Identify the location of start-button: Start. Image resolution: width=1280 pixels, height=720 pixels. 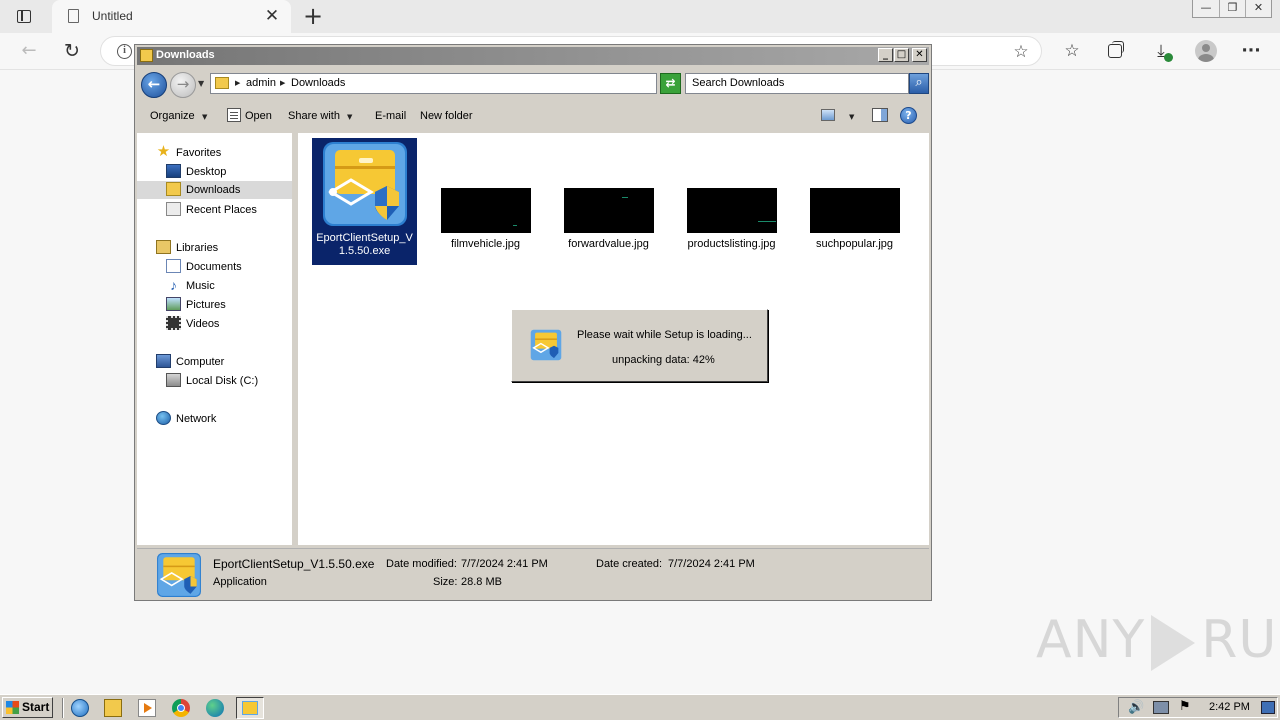
(27, 707).